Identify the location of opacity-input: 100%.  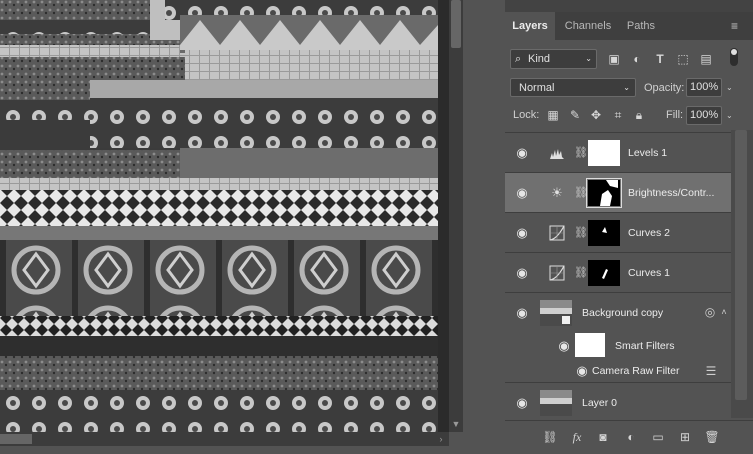
(704, 87).